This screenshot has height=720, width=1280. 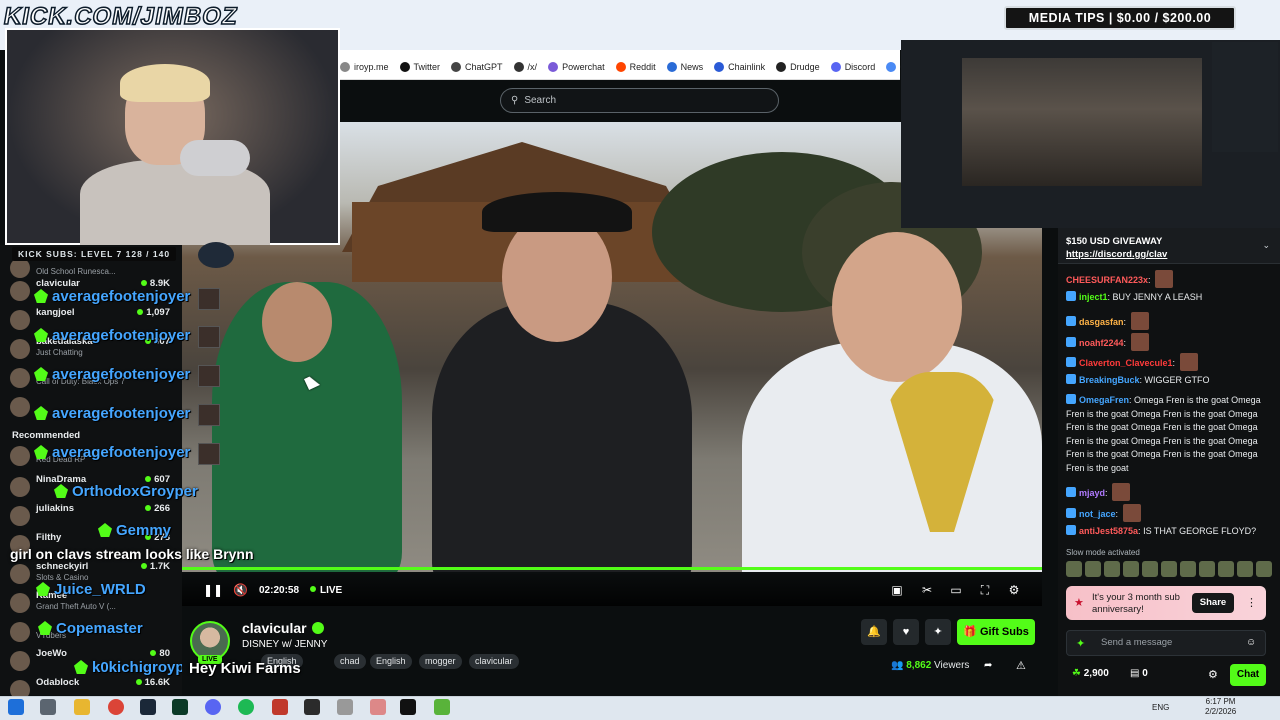 I want to click on tag-3: mogger, so click(x=440, y=661).